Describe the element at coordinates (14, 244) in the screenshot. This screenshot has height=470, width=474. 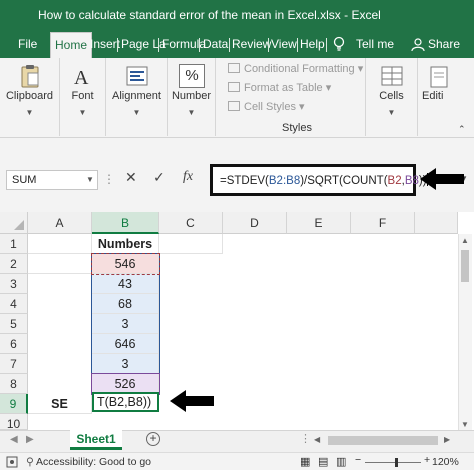
I see `row-header-1: 1` at that location.